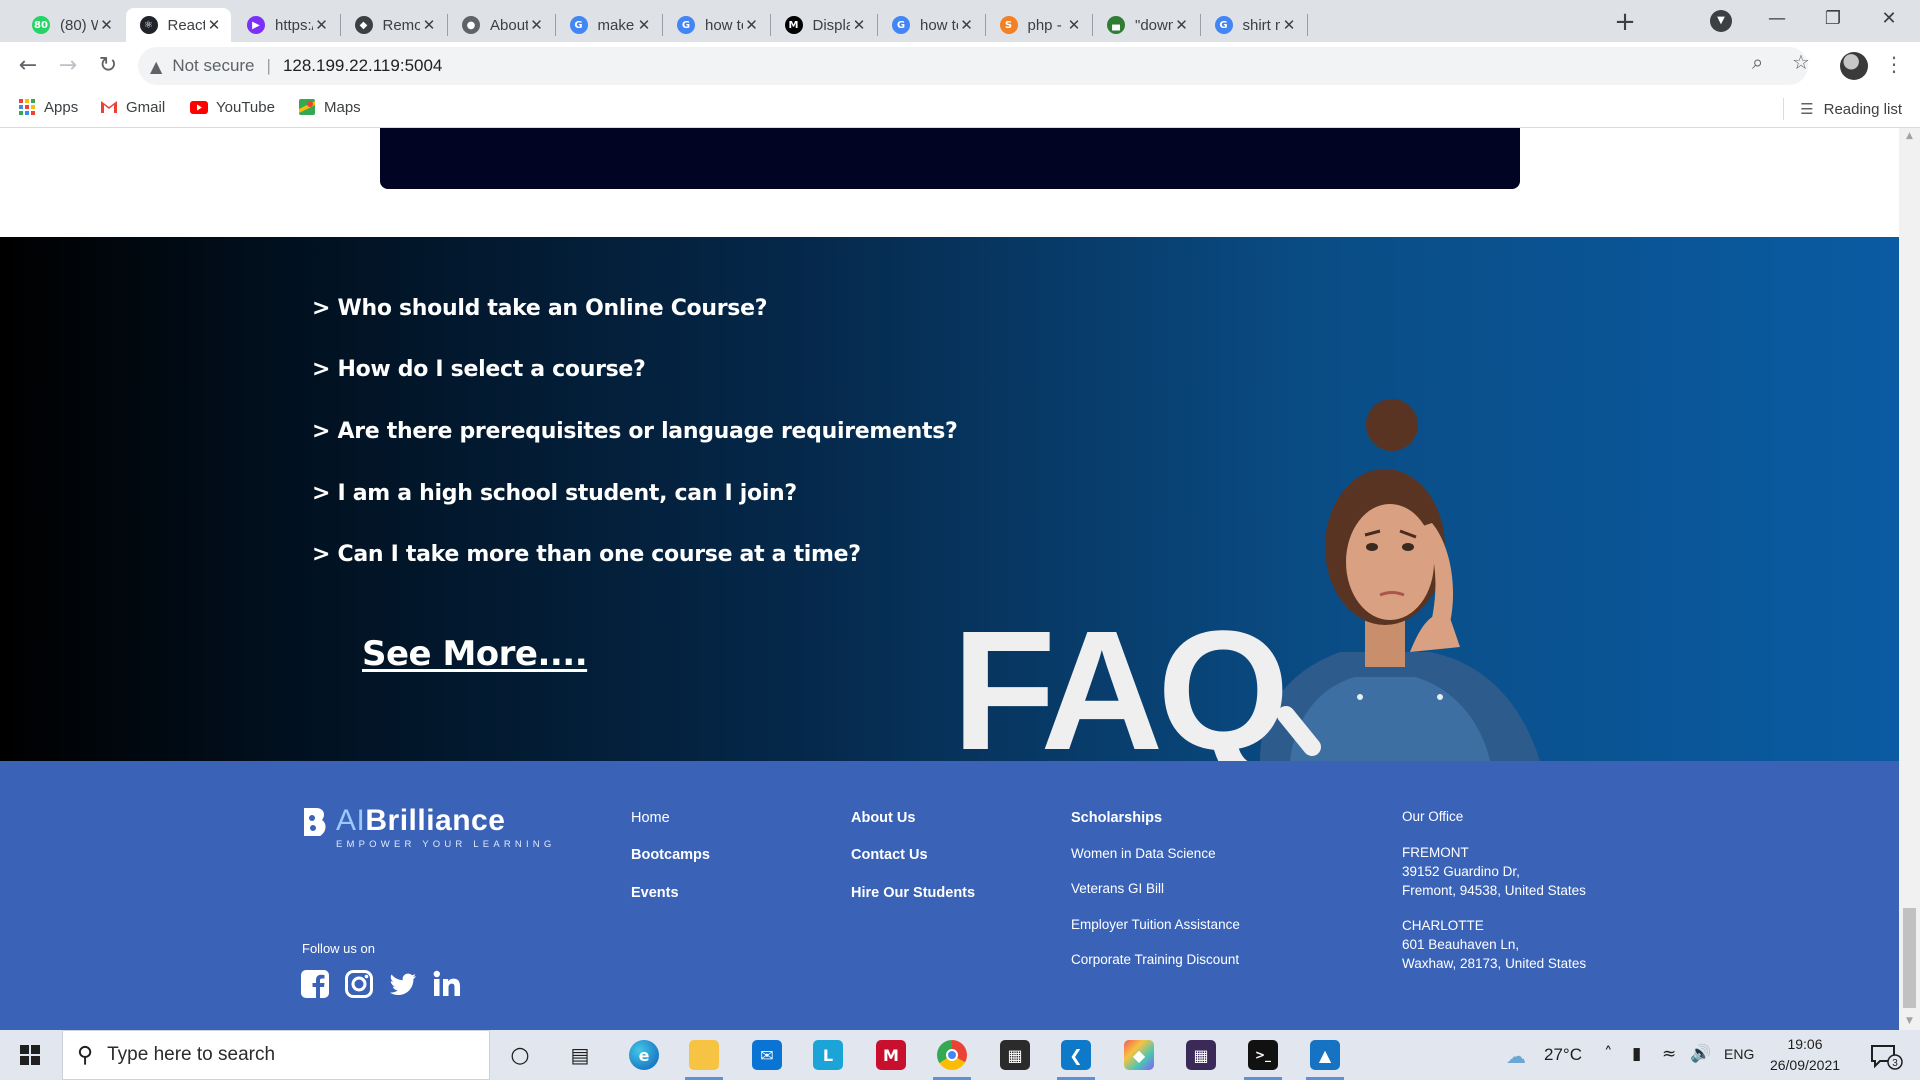 This screenshot has width=1920, height=1080. What do you see at coordinates (479, 369) in the screenshot?
I see `faq-question-2: > How do I select a course?` at bounding box center [479, 369].